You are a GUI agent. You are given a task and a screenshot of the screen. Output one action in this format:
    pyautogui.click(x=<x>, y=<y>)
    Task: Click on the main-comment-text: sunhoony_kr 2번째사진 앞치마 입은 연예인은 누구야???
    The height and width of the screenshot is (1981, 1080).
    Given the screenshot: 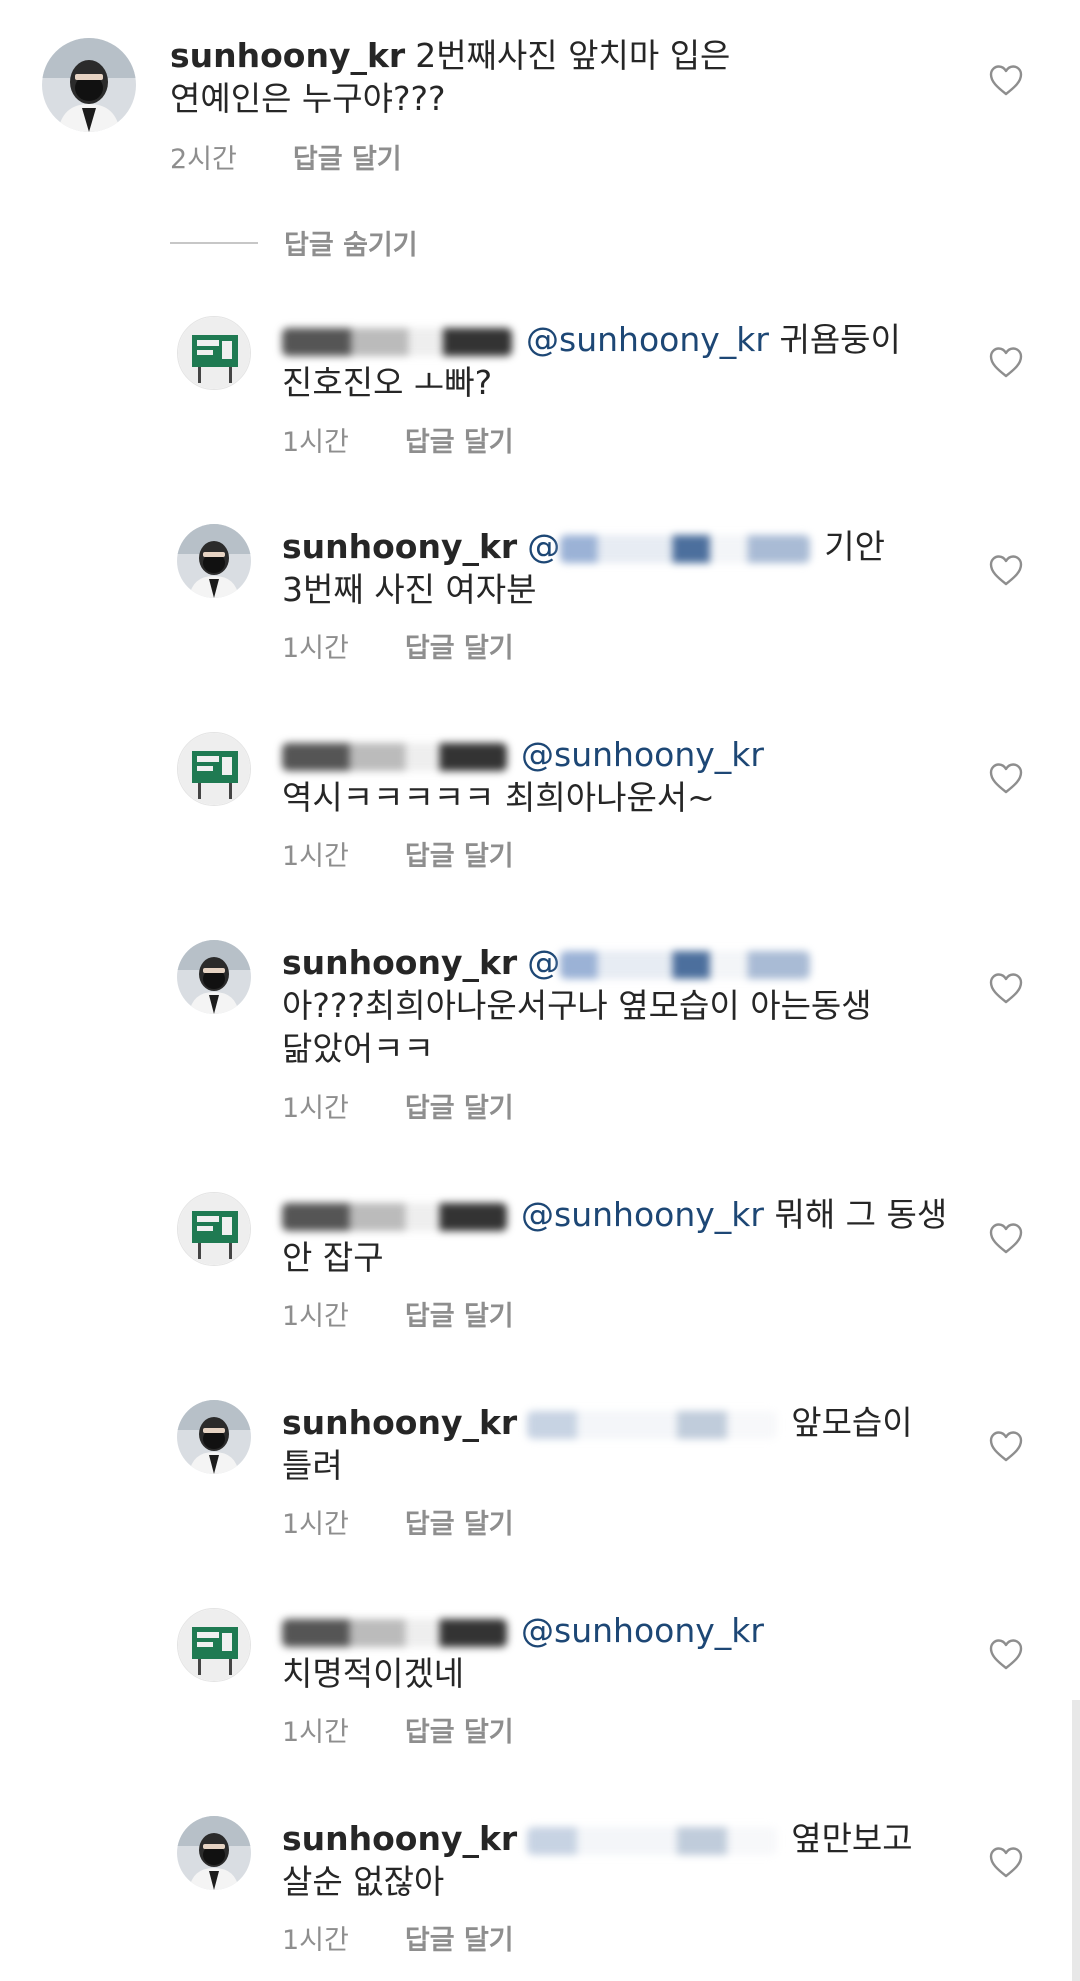 What is the action you would take?
    pyautogui.click(x=510, y=77)
    